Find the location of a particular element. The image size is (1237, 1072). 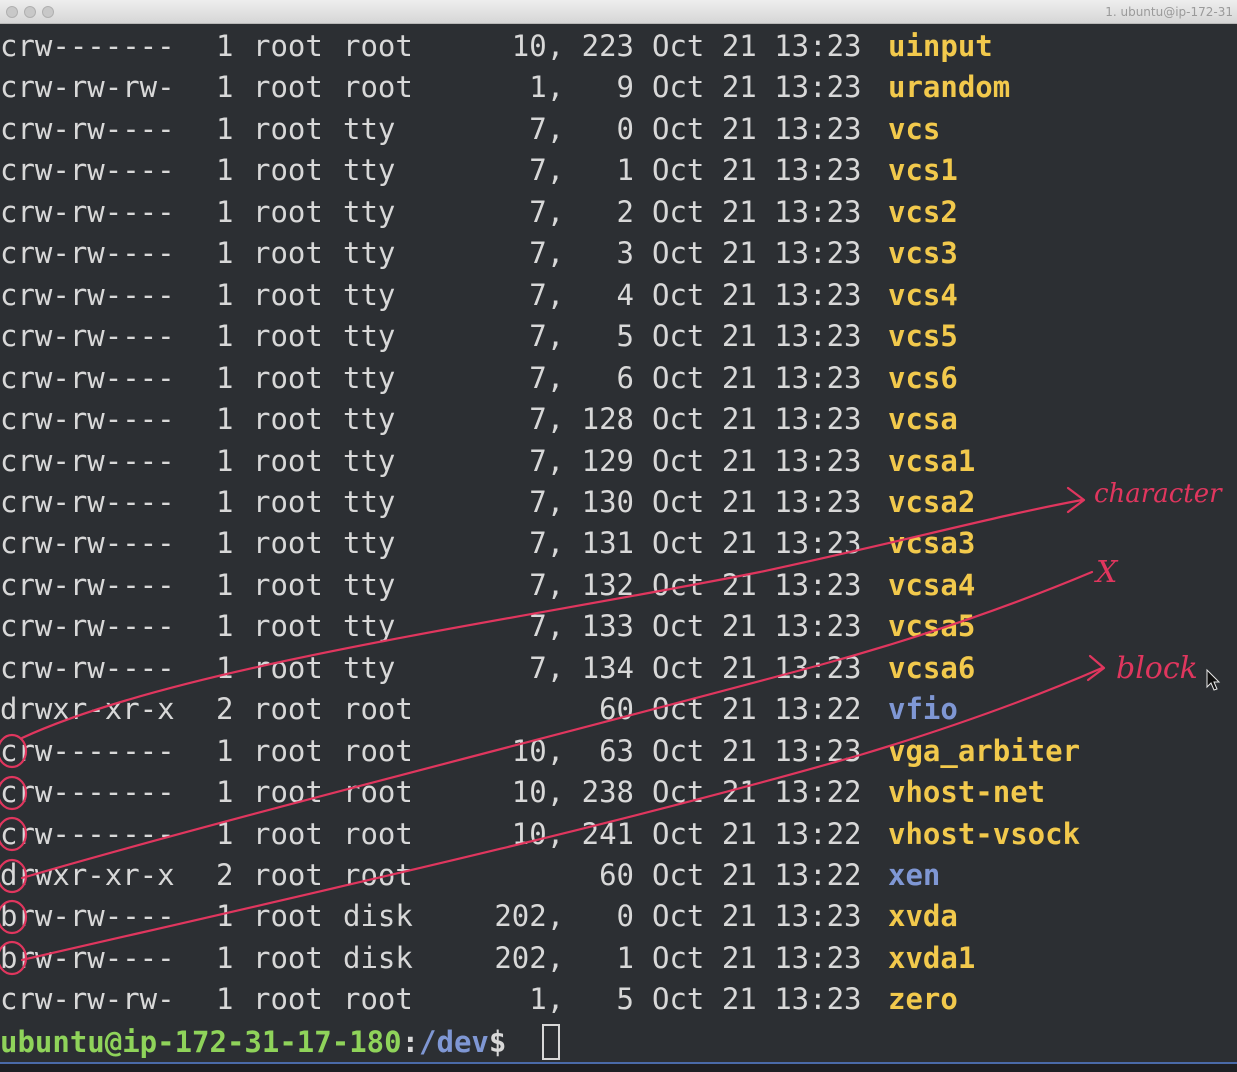

close-window-button is located at coordinates (12, 12).